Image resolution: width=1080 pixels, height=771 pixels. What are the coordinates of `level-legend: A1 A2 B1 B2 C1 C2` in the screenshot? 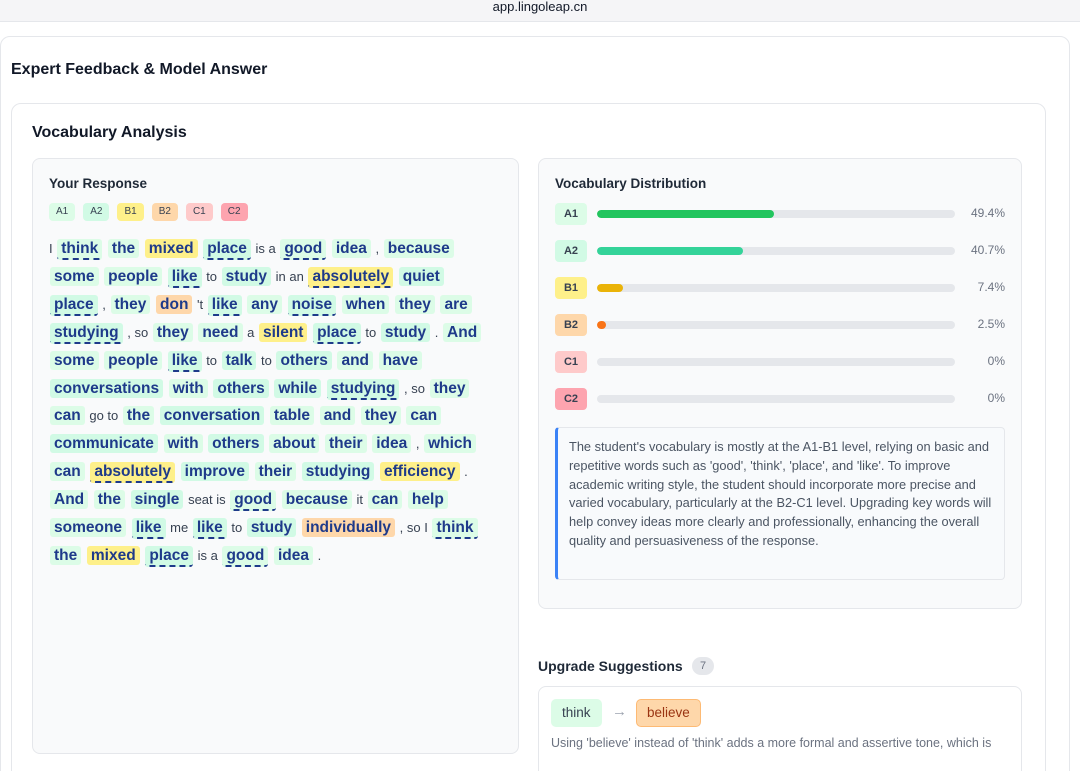 It's located at (148, 212).